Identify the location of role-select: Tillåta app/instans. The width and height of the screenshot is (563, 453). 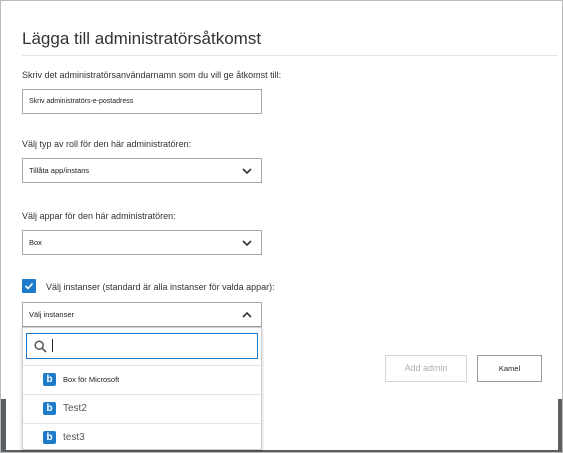
(142, 170).